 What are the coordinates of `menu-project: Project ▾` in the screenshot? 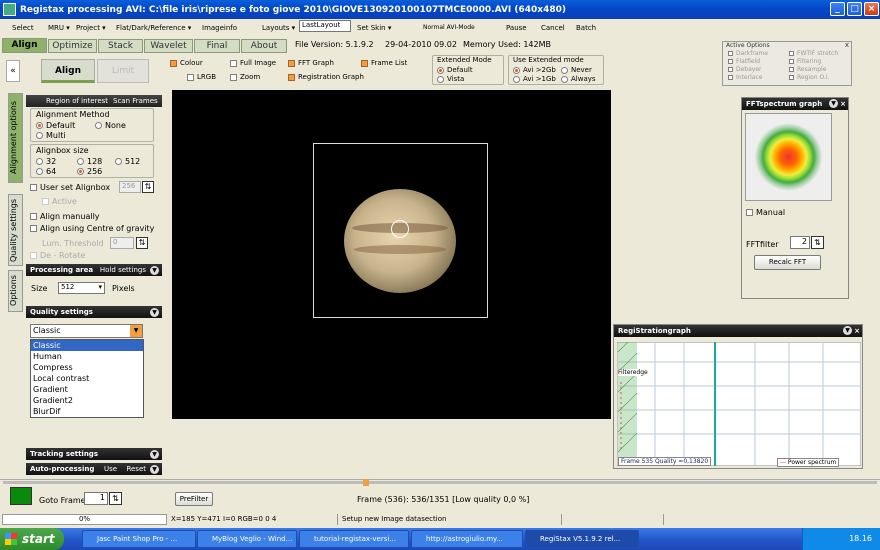 It's located at (91, 28).